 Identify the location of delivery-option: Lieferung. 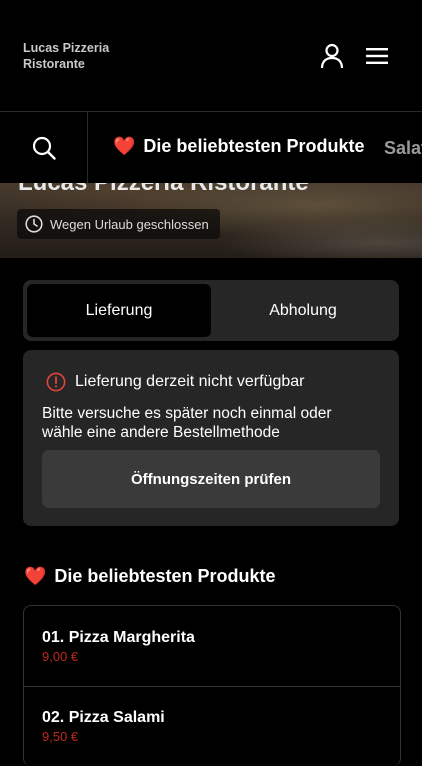
(119, 310).